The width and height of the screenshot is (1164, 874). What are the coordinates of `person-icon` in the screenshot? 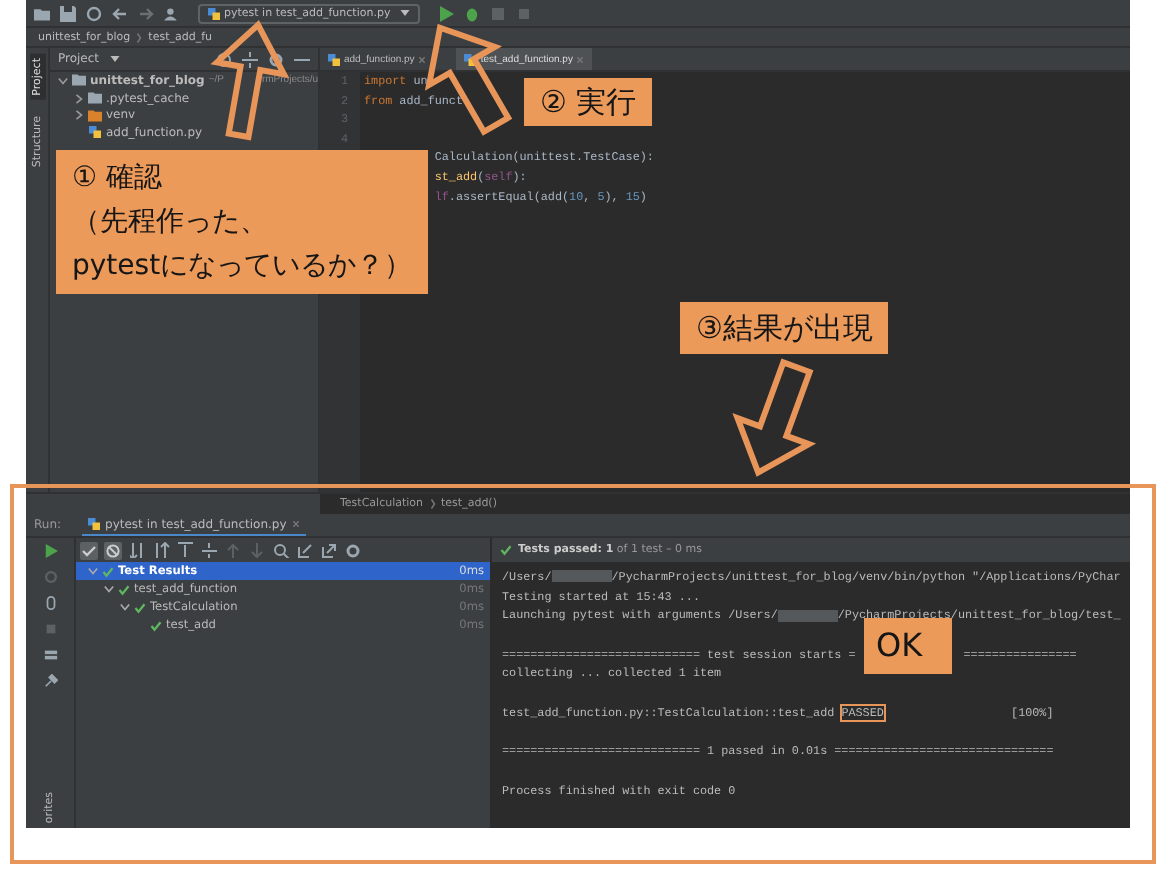 It's located at (172, 13).